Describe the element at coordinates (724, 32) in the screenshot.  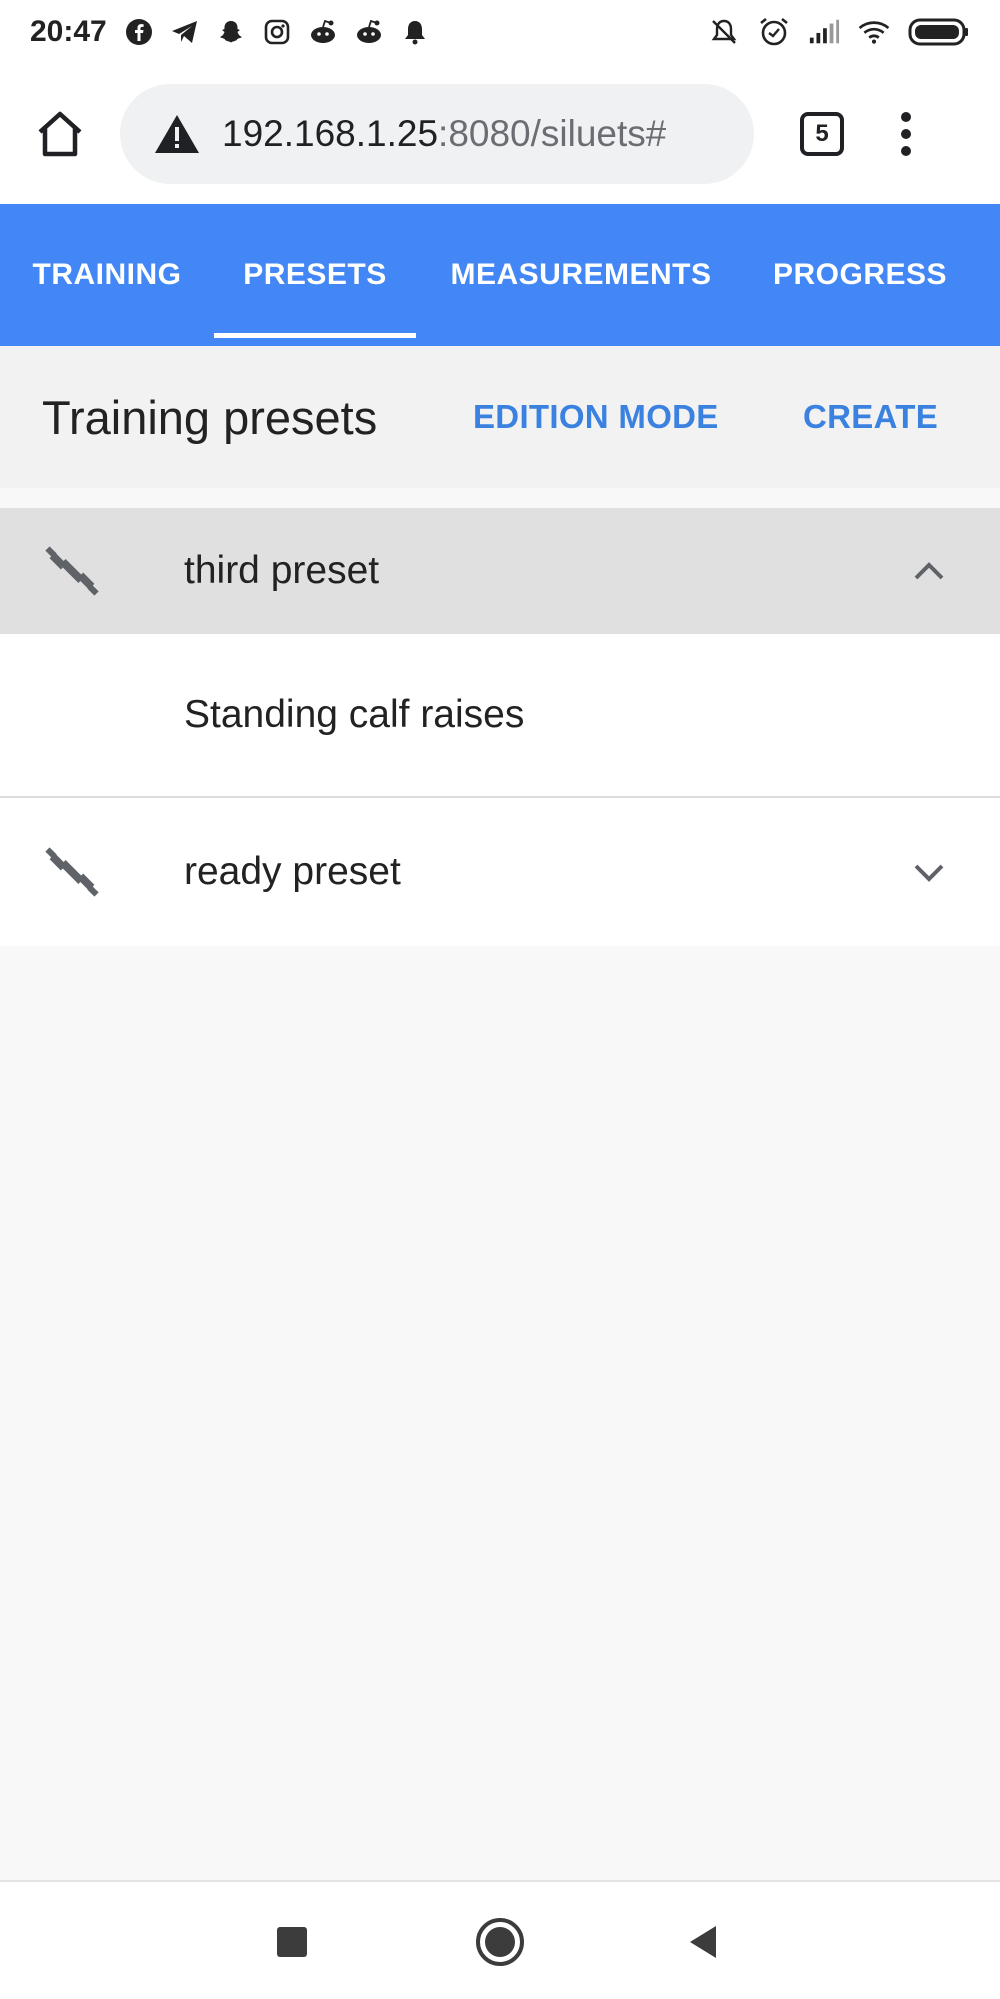
I see `bell-off-icon` at that location.